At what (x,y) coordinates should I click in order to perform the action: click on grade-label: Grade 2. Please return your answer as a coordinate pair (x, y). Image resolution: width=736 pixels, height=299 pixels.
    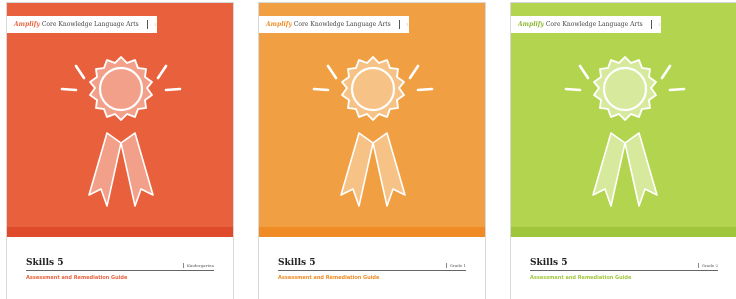
    Looking at the image, I should click on (707, 265).